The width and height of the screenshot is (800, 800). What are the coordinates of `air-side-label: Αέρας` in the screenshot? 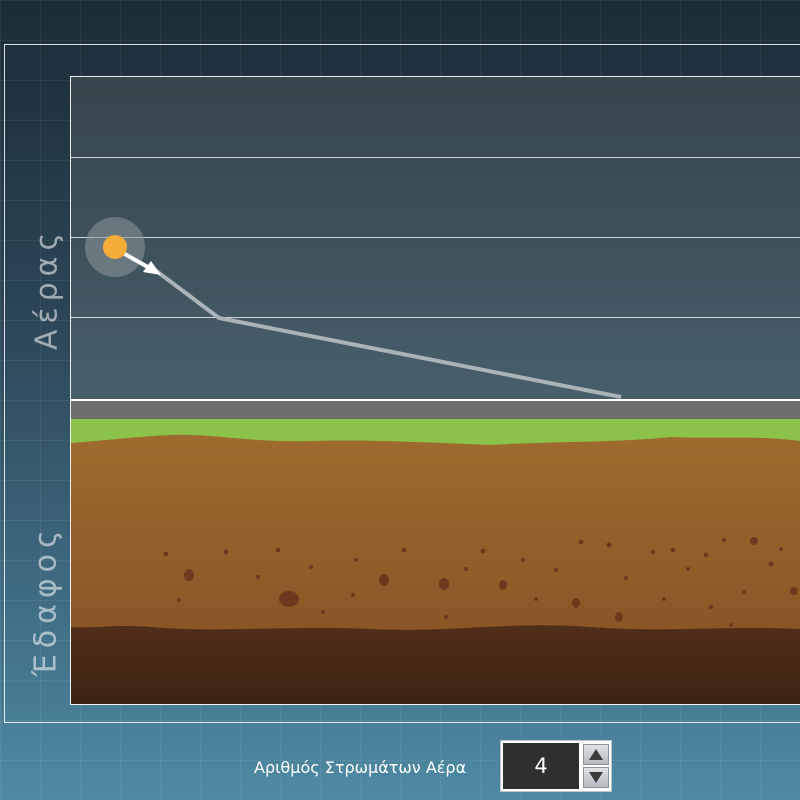 It's located at (47, 288).